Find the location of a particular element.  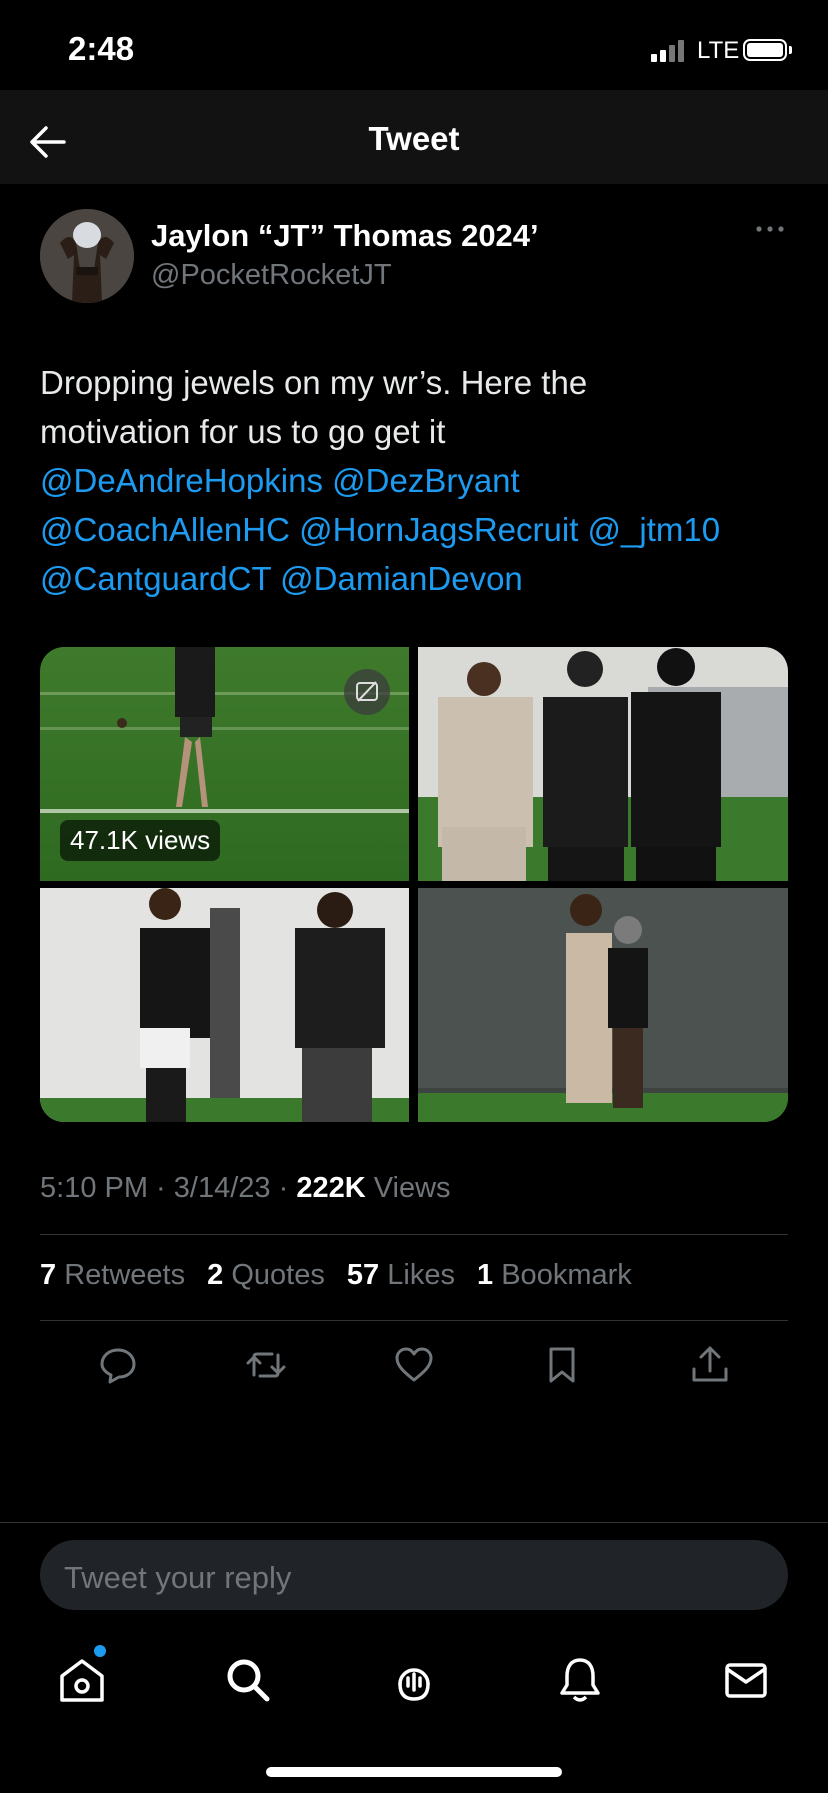

tweet-text-line: Dropping jewels on my wr’s. Here the is located at coordinates (314, 382).